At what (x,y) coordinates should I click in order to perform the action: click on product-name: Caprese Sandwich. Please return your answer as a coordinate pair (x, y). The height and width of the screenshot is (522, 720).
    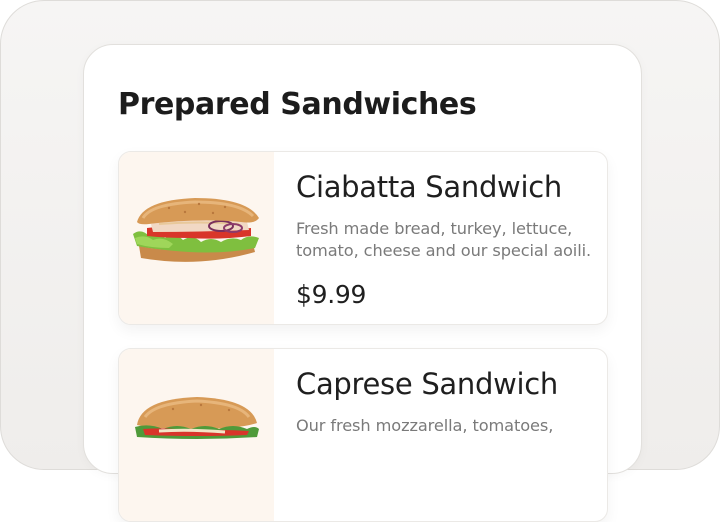
    Looking at the image, I should click on (427, 384).